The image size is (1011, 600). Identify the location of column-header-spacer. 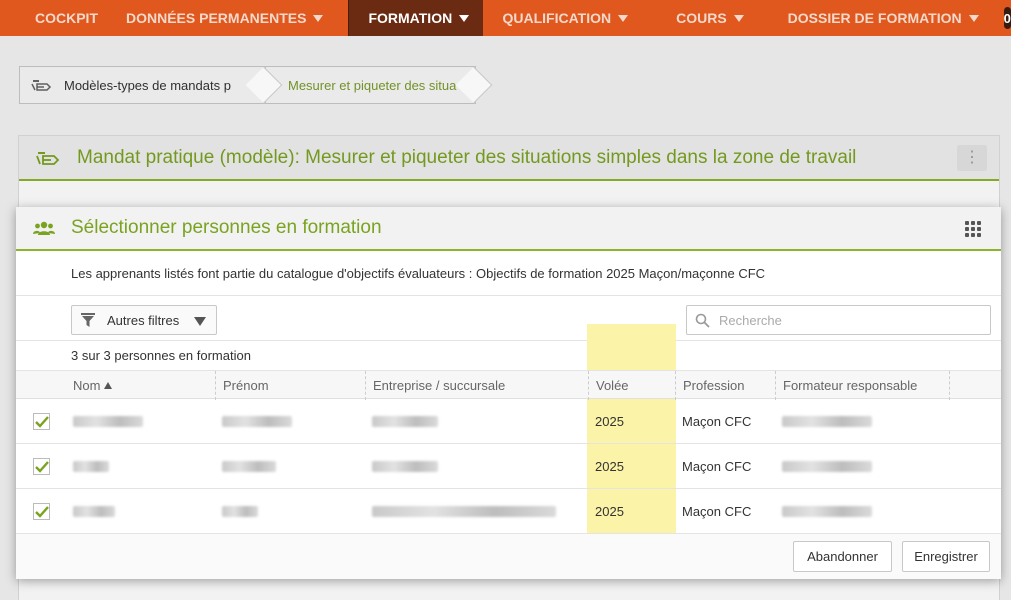
(975, 385).